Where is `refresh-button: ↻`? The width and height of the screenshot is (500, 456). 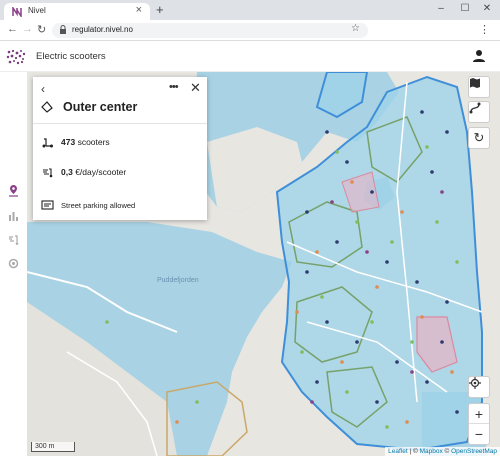 refresh-button: ↻ is located at coordinates (479, 138).